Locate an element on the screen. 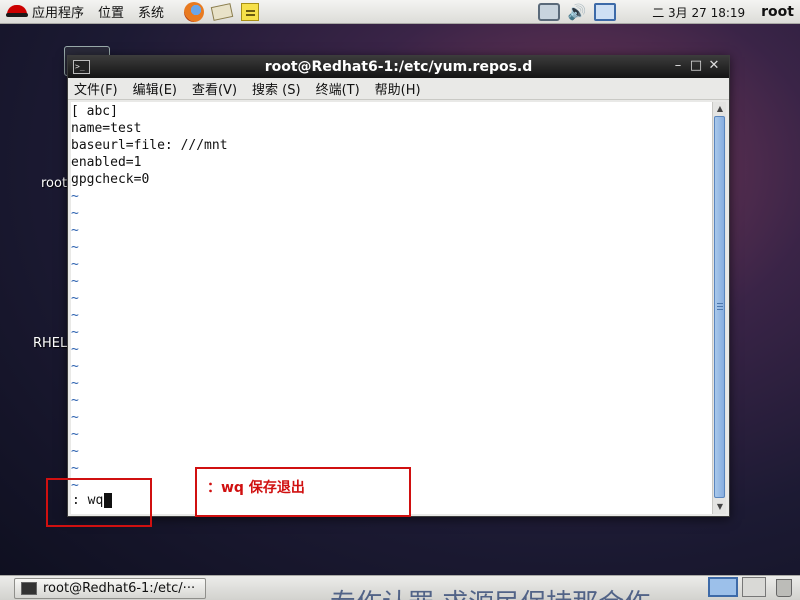 Image resolution: width=800 pixels, height=600 pixels. menu-terminal: 终端(T) is located at coordinates (338, 88).